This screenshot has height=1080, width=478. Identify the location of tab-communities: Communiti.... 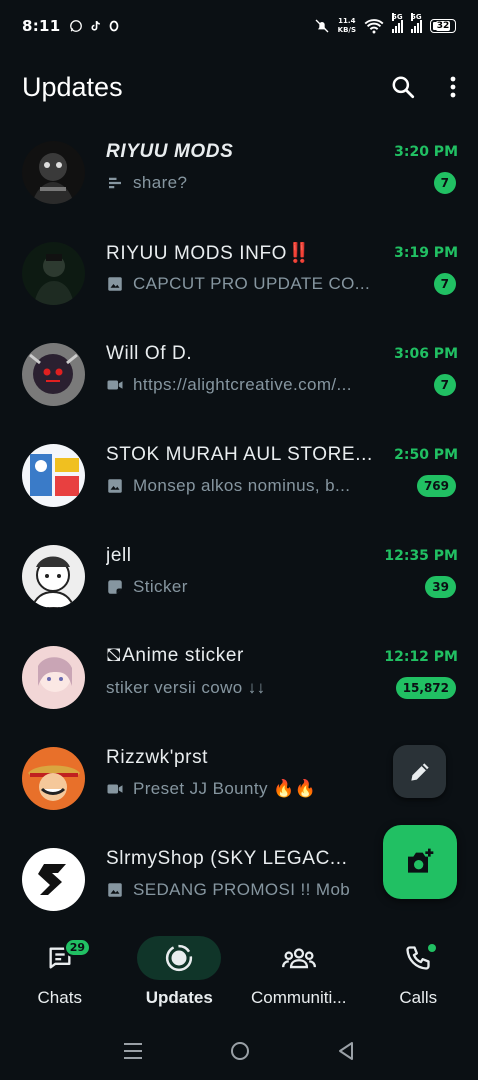
(299, 972).